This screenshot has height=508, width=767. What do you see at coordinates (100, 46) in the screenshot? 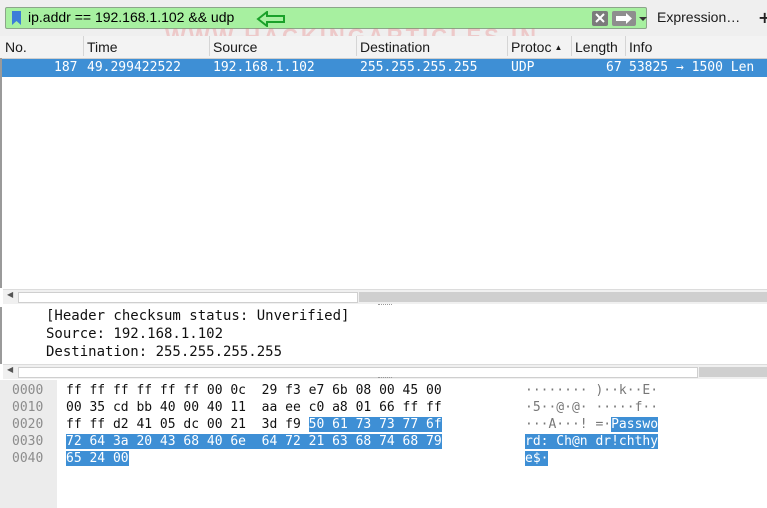
I see `column-header-time: Time` at bounding box center [100, 46].